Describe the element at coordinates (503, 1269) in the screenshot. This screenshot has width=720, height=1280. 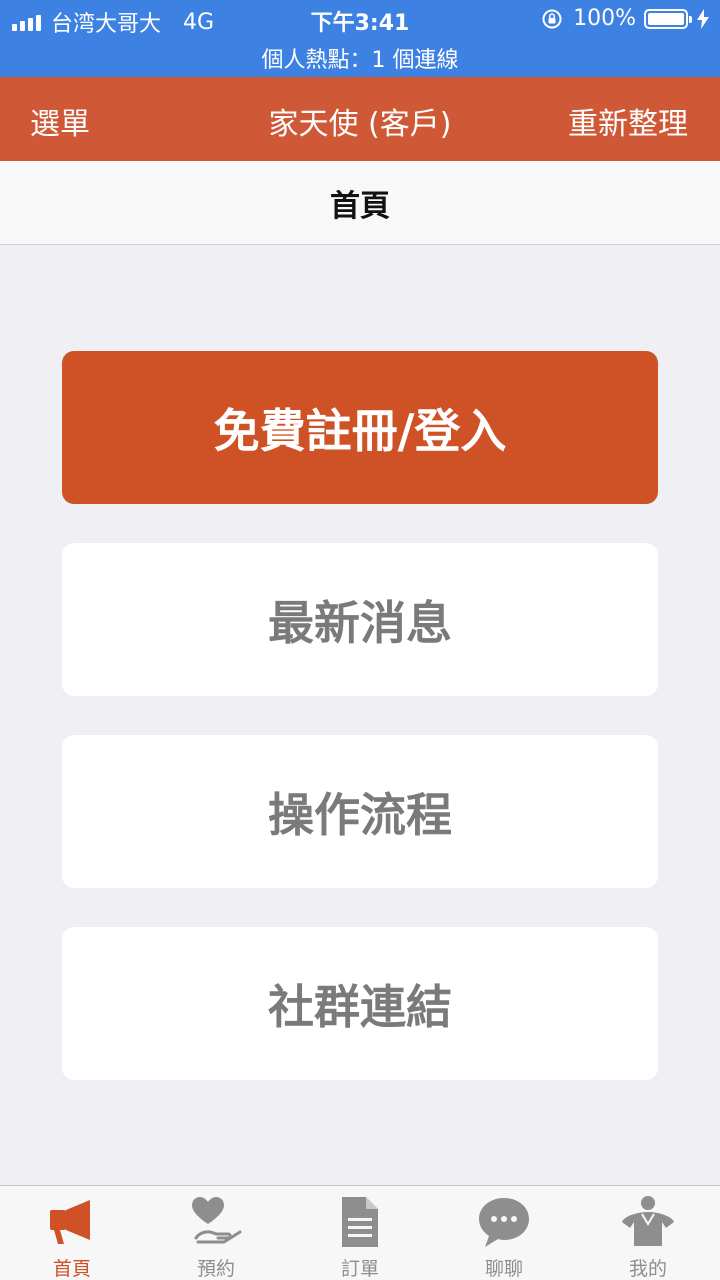
I see `tab-chat-label: 聊聊` at that location.